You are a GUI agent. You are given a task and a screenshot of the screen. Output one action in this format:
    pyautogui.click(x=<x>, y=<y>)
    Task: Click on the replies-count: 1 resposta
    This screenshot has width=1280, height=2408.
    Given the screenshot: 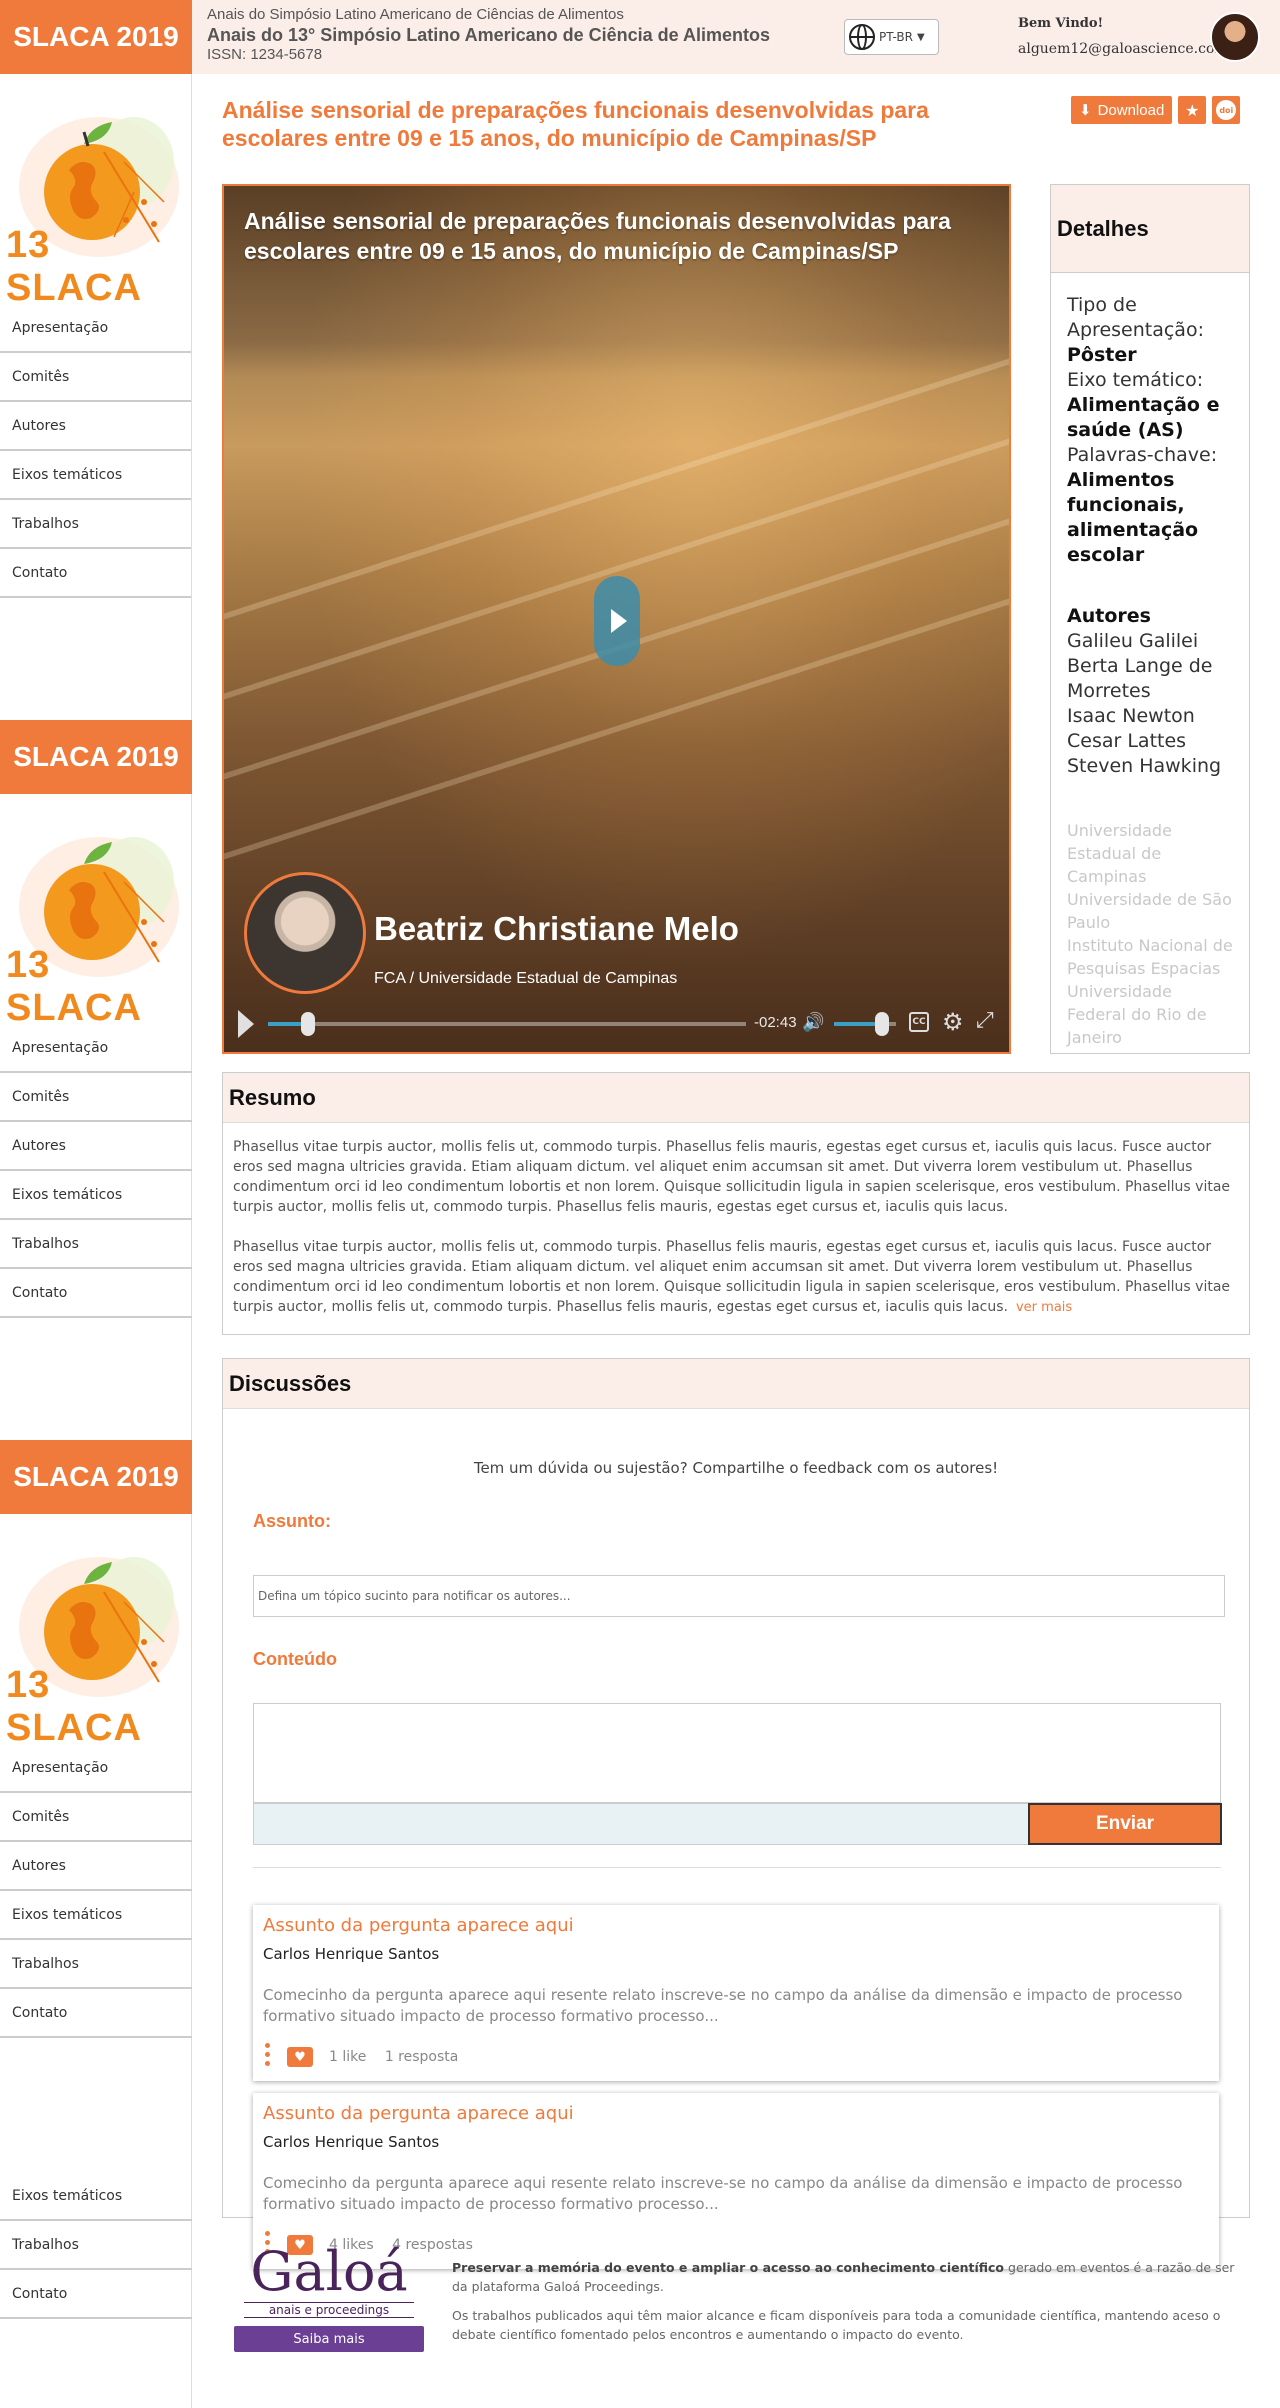 What is the action you would take?
    pyautogui.click(x=422, y=2057)
    